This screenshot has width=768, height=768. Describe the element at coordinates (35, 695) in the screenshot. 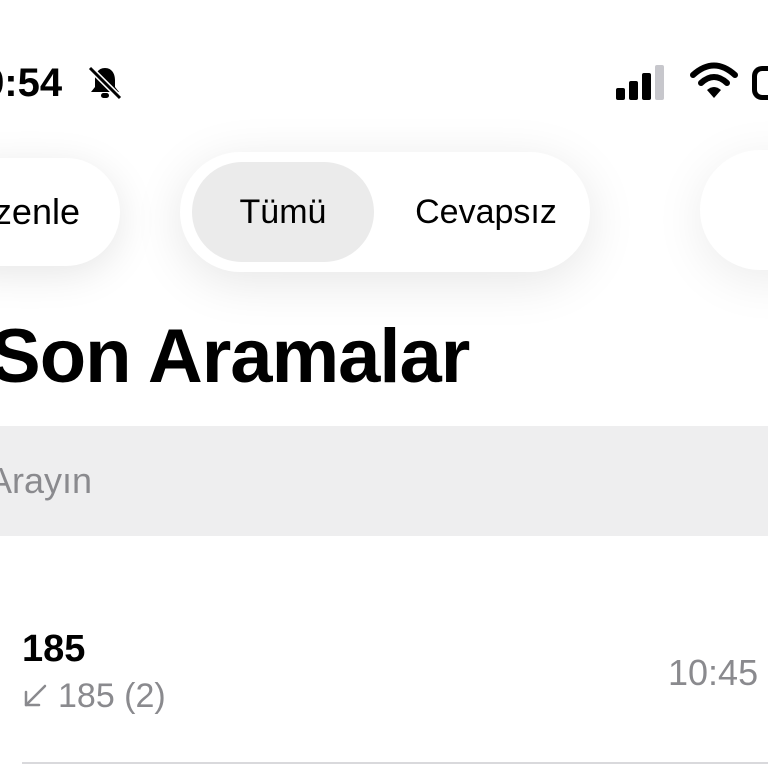

I see `incoming-arrow-icon` at that location.